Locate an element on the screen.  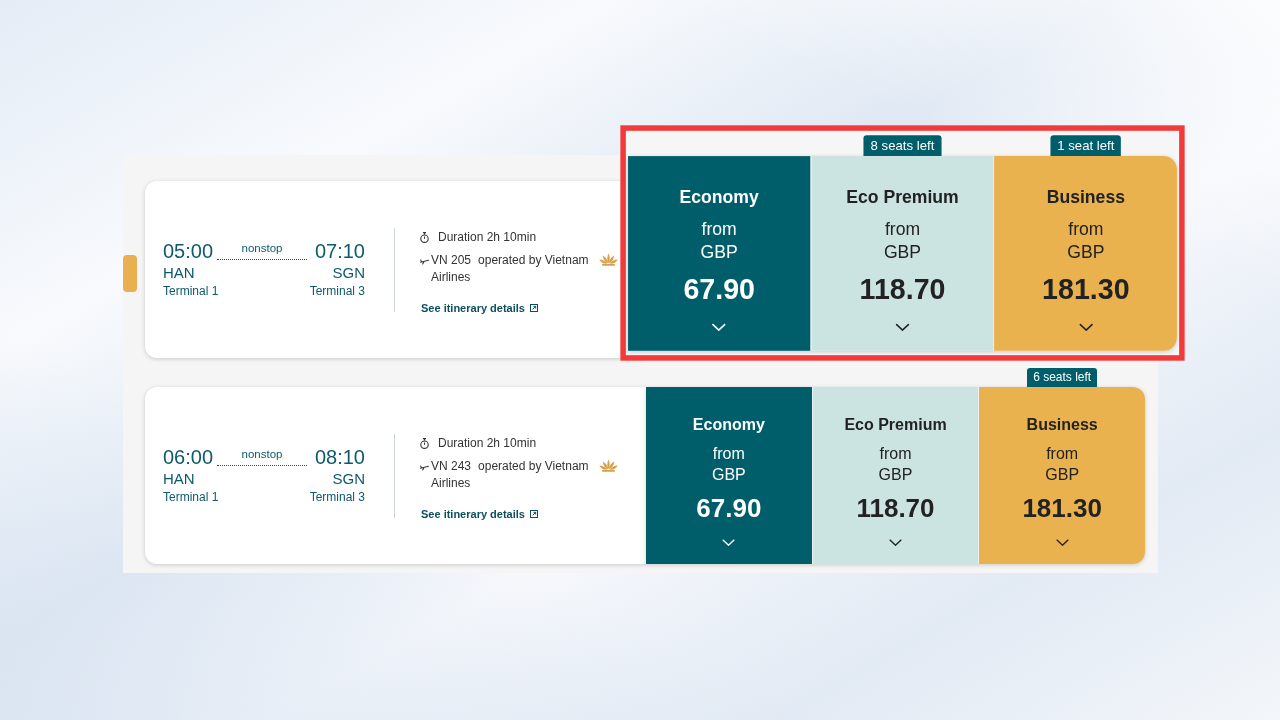
arrival-time: 07:10 is located at coordinates (339, 251).